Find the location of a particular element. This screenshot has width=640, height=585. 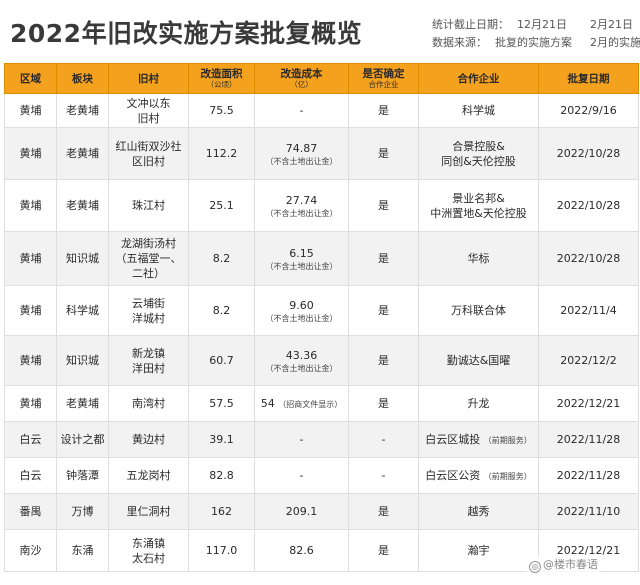

cell-partner: 白云区公资 （前期服务） is located at coordinates (478, 475).